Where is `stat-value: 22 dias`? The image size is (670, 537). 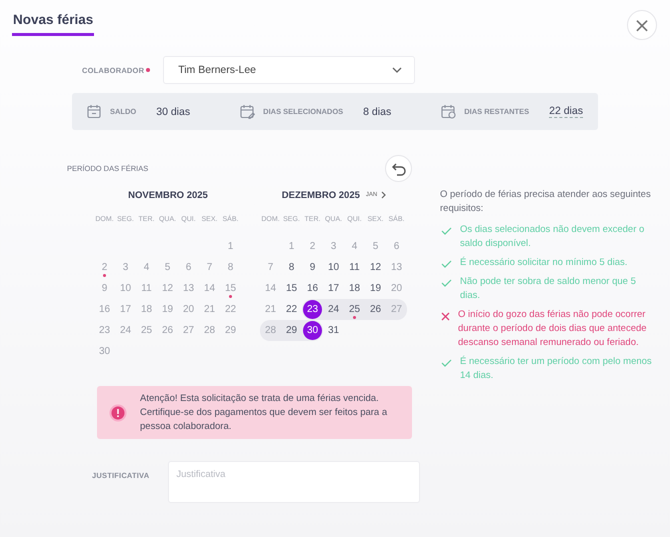
stat-value: 22 dias is located at coordinates (566, 111).